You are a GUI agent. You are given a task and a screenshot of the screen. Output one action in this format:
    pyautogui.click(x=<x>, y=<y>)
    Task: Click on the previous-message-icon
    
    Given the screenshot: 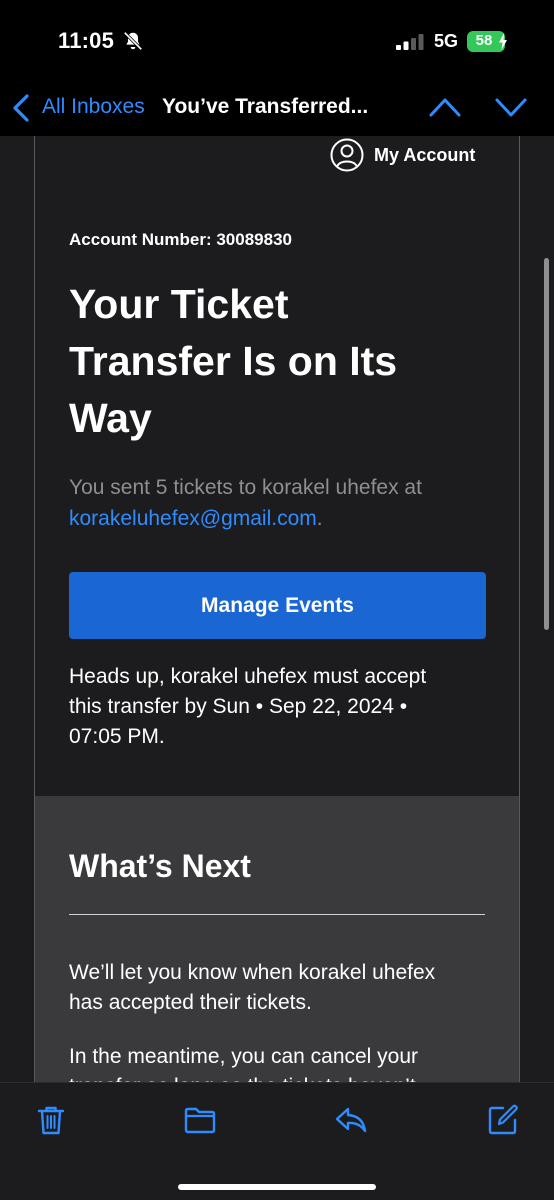 What is the action you would take?
    pyautogui.click(x=445, y=107)
    